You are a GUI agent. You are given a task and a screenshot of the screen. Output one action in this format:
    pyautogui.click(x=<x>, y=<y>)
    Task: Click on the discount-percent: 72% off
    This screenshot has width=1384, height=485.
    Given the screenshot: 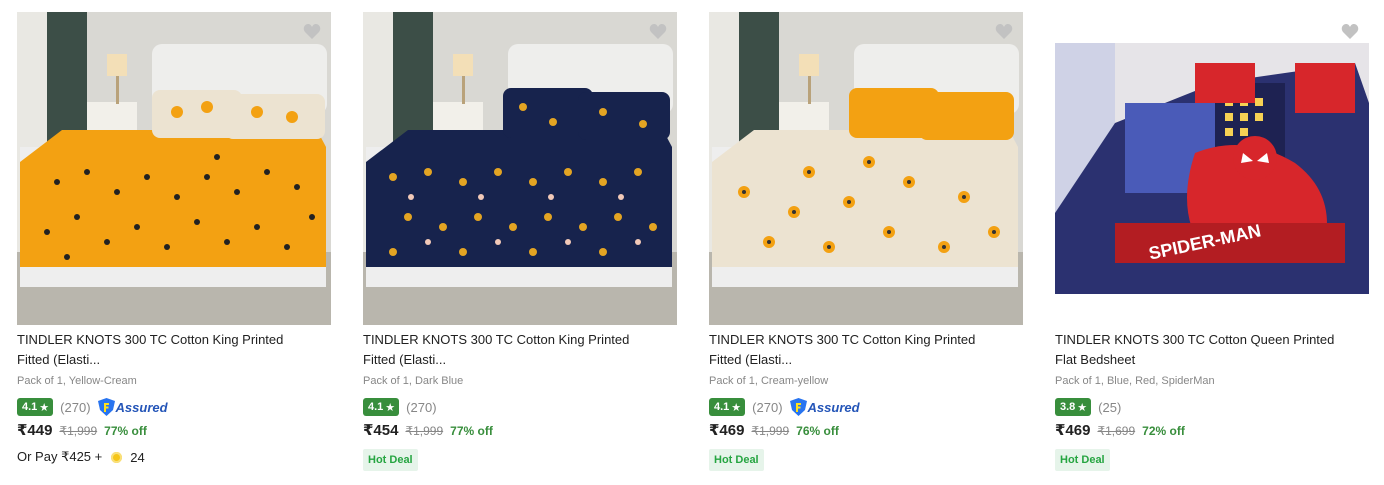 What is the action you would take?
    pyautogui.click(x=1163, y=431)
    